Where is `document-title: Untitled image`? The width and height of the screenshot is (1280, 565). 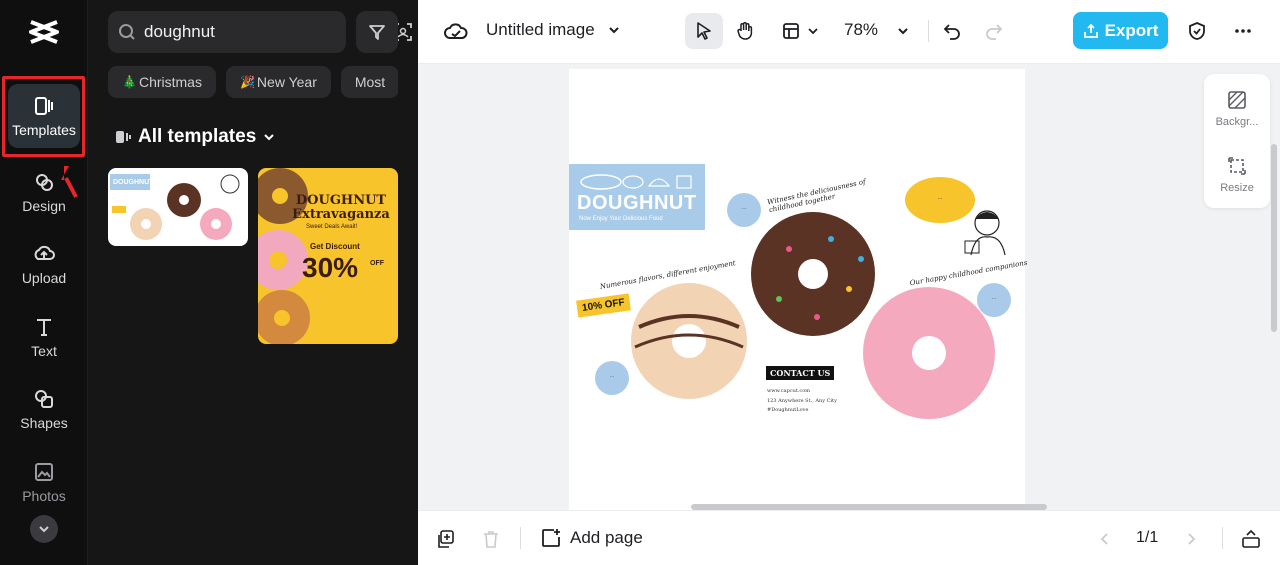
document-title: Untitled image is located at coordinates (553, 30).